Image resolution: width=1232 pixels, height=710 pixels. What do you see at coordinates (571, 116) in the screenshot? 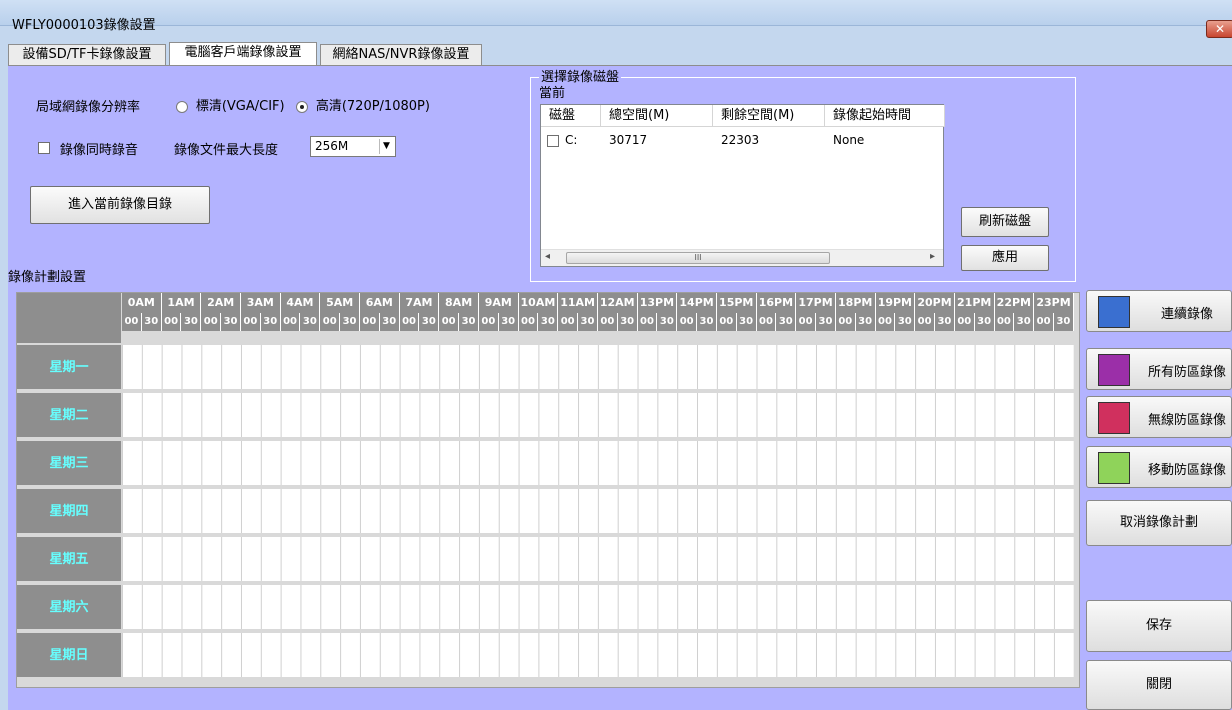
I see `col-header-disk: 磁盤` at bounding box center [571, 116].